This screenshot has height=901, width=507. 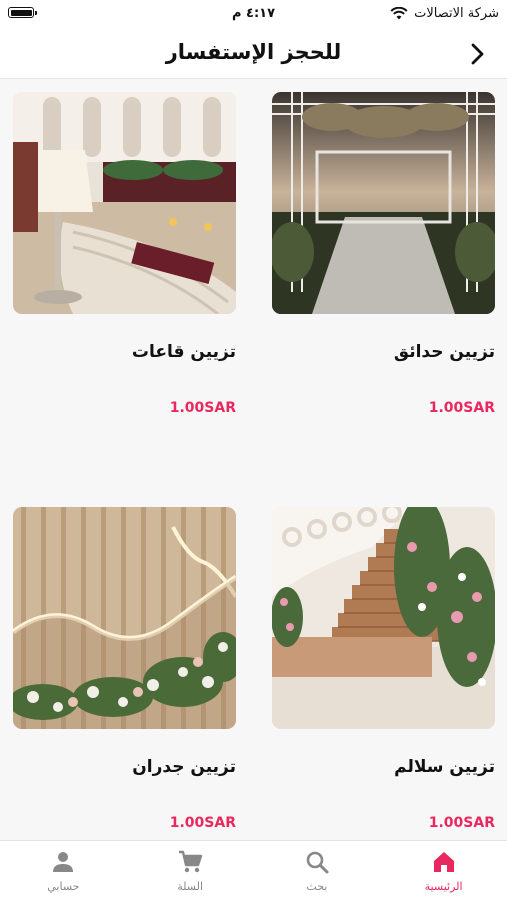 I want to click on tab-account-label: حسابي, so click(x=63, y=886).